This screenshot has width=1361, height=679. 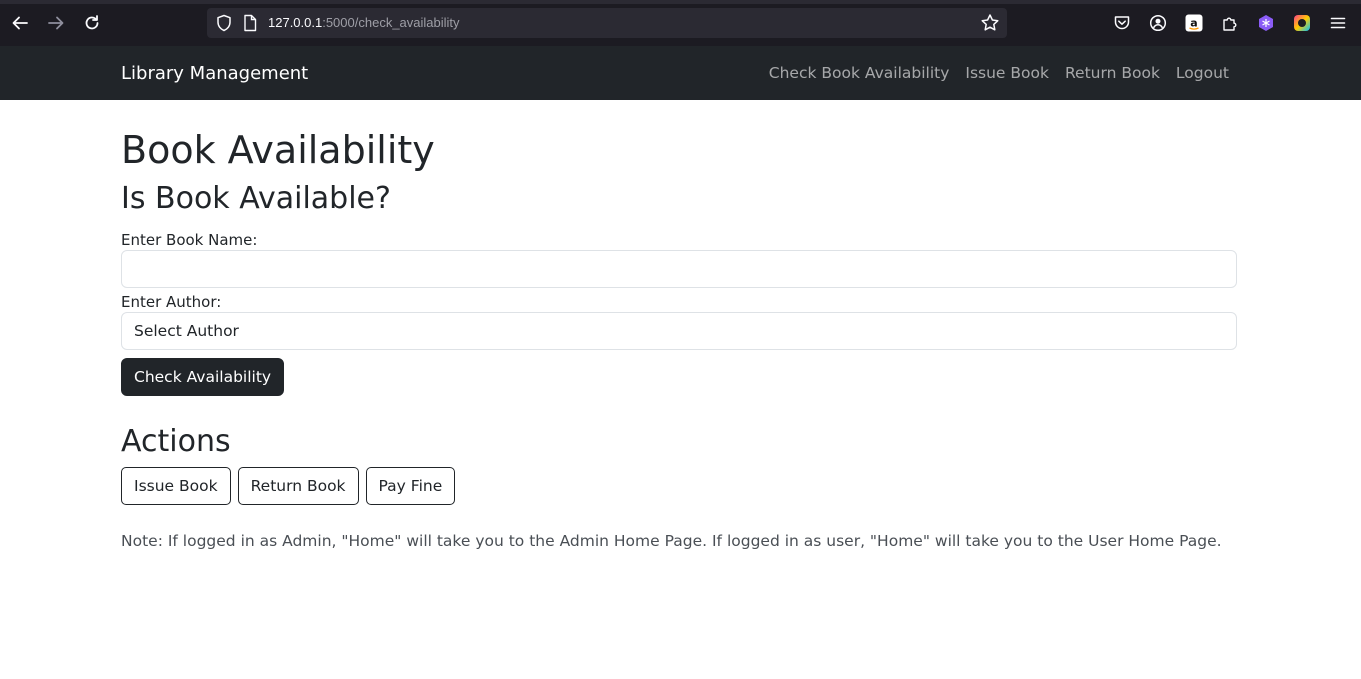 I want to click on color-ring-extension-icon, so click(x=1302, y=23).